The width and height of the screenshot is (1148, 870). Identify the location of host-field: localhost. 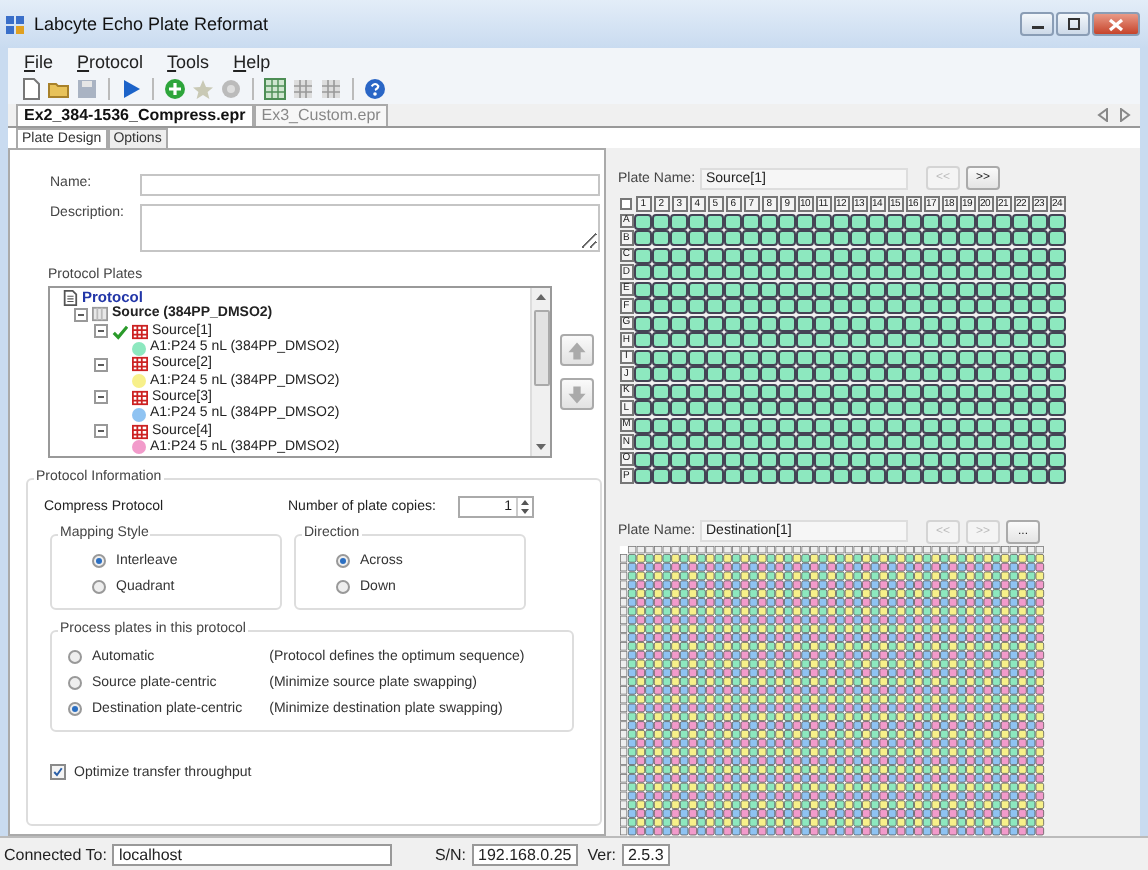
(252, 854).